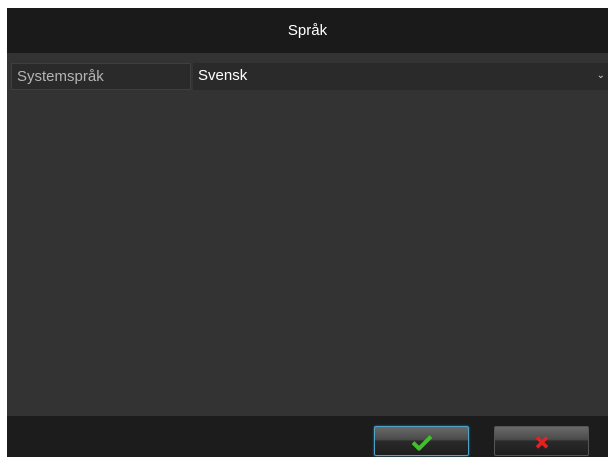 The height and width of the screenshot is (457, 608). What do you see at coordinates (307, 436) in the screenshot?
I see `dialog-footer` at bounding box center [307, 436].